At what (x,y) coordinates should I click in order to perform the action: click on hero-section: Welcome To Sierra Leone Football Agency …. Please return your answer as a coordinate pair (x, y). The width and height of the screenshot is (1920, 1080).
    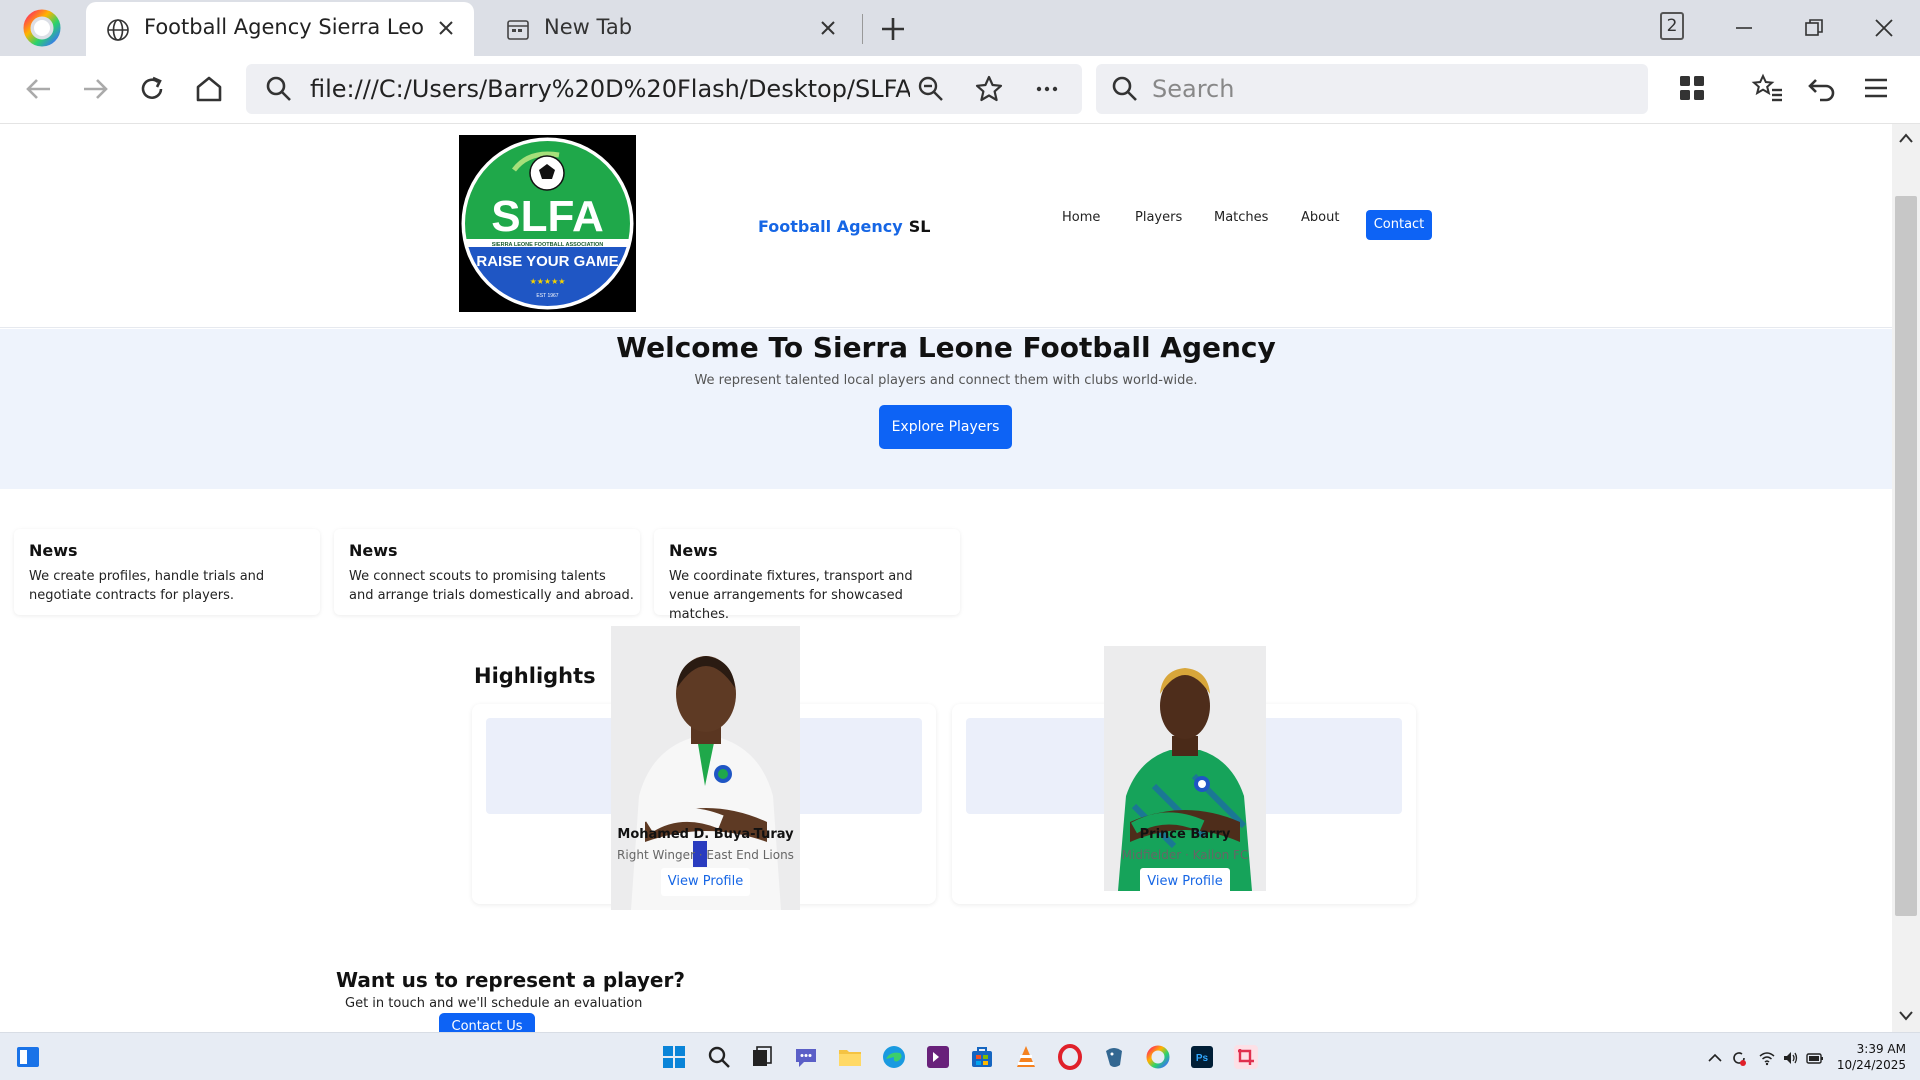
    Looking at the image, I should click on (946, 409).